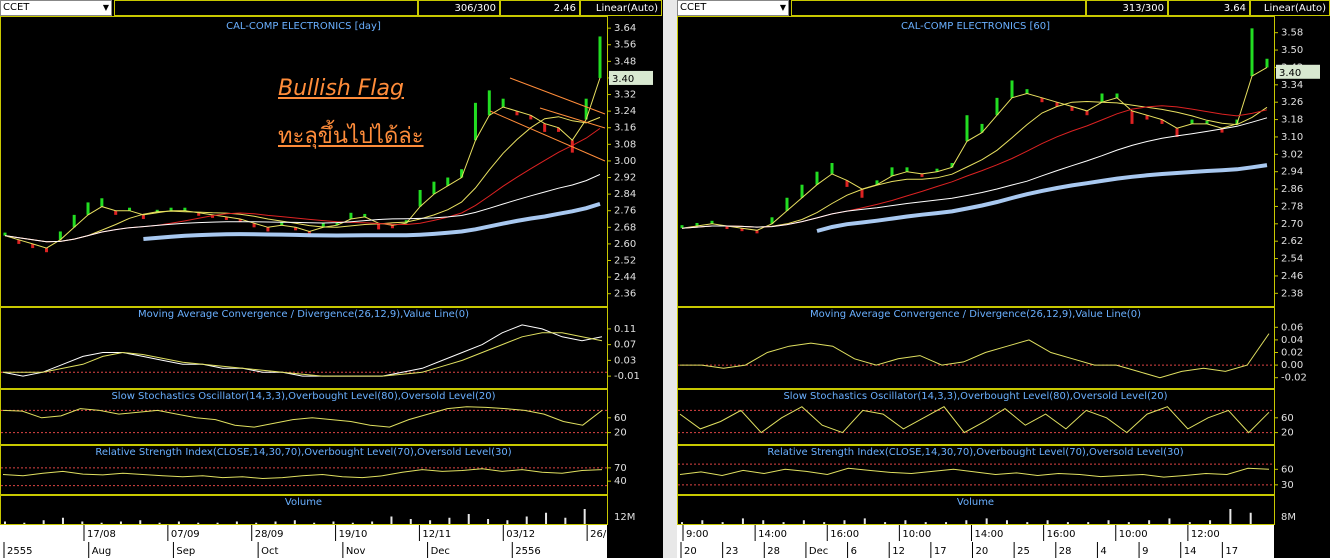 The image size is (1330, 558). I want to click on x-tick-label: Oct, so click(269, 551).